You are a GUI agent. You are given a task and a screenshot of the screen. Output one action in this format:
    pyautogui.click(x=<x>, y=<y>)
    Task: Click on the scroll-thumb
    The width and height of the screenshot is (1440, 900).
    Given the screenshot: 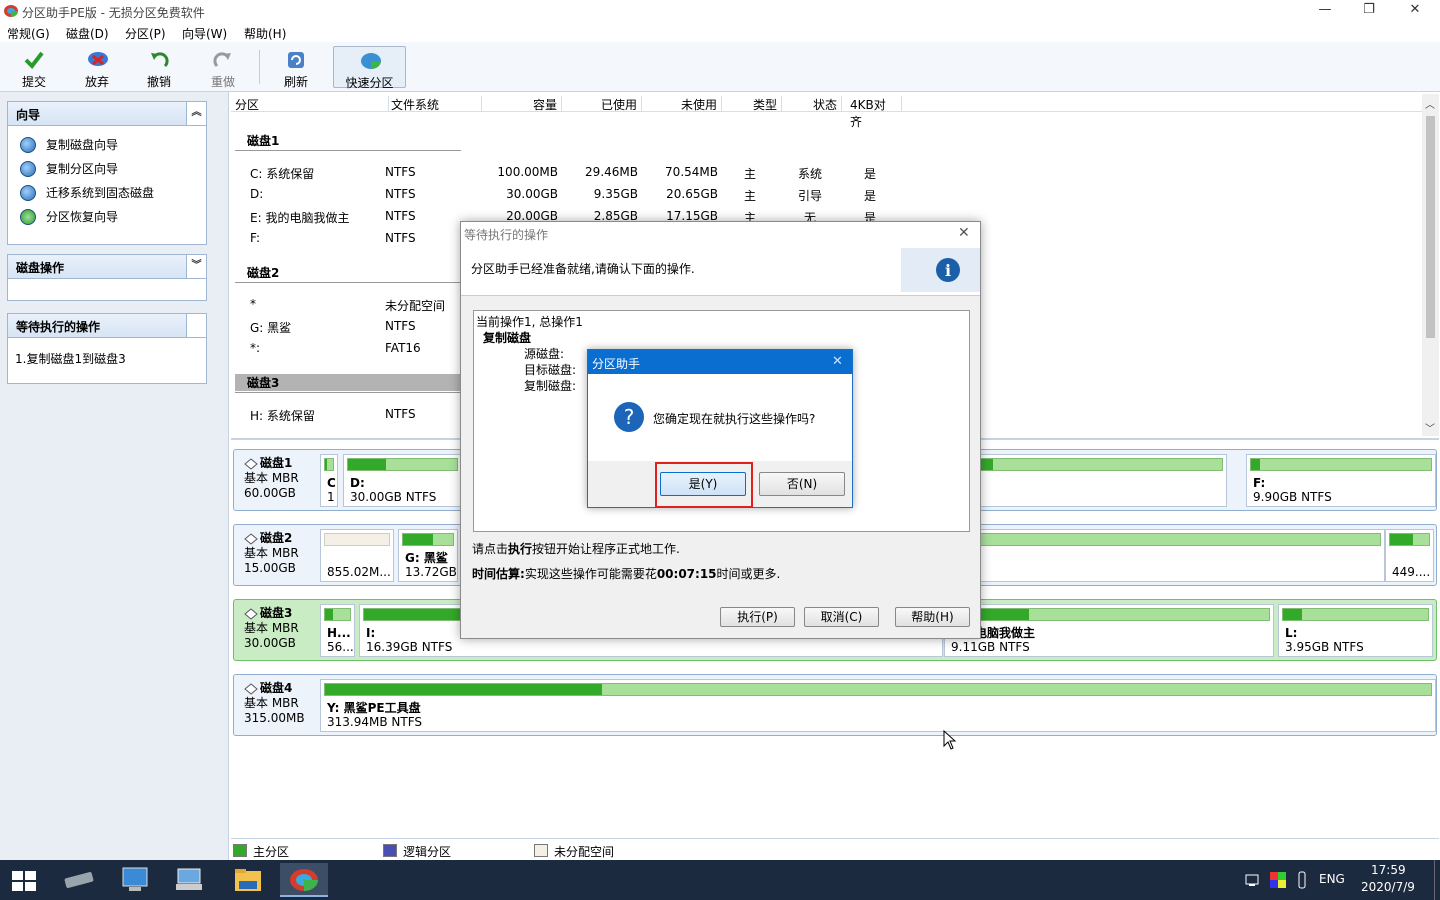 What is the action you would take?
    pyautogui.click(x=1430, y=227)
    